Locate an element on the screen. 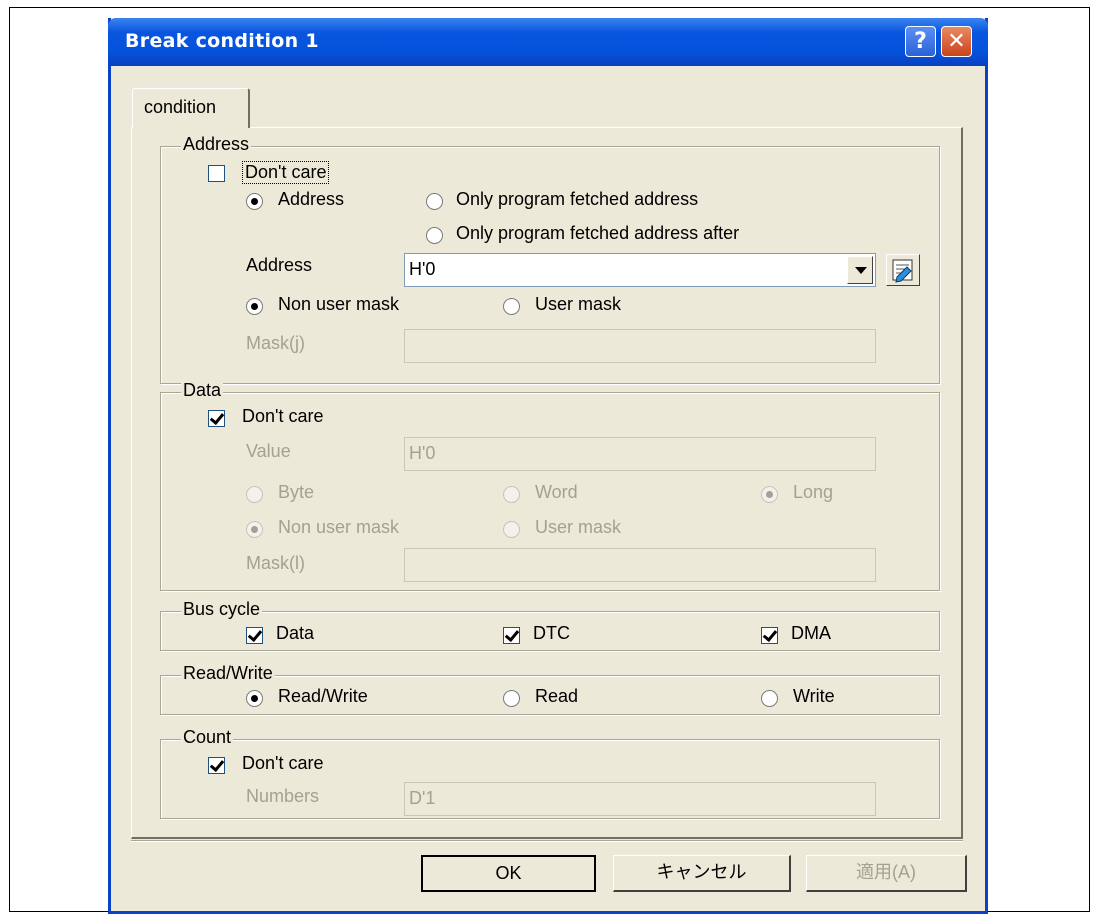  radio-data-non-user-mask is located at coordinates (254, 529).